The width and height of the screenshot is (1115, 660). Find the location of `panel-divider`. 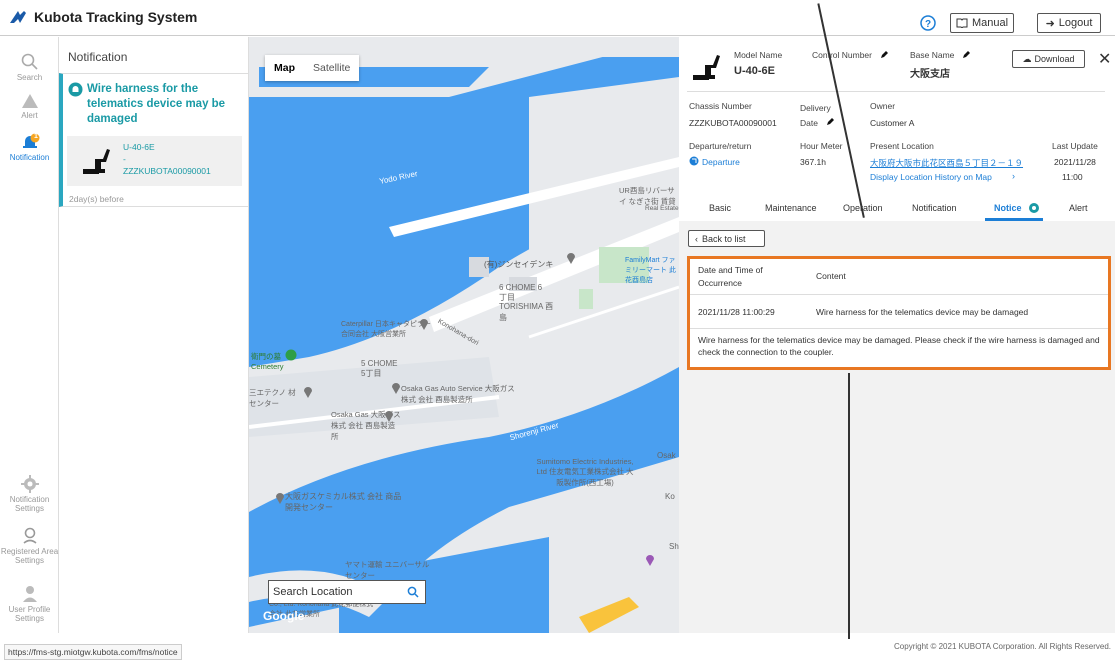

panel-divider is located at coordinates (896, 91).